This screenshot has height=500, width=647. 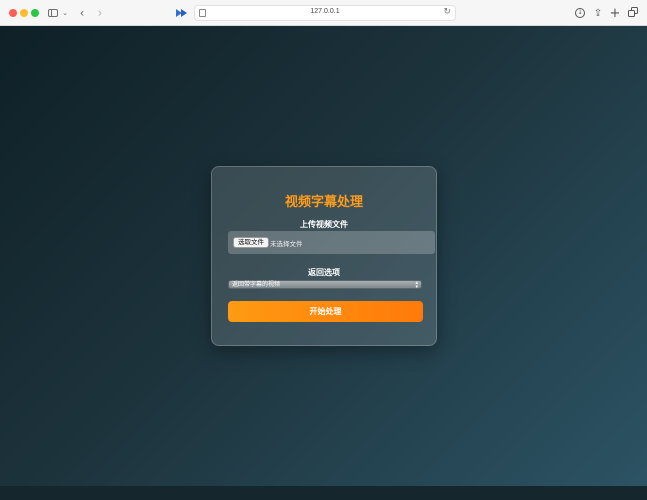 What do you see at coordinates (615, 13) in the screenshot?
I see `plus-icon: +` at bounding box center [615, 13].